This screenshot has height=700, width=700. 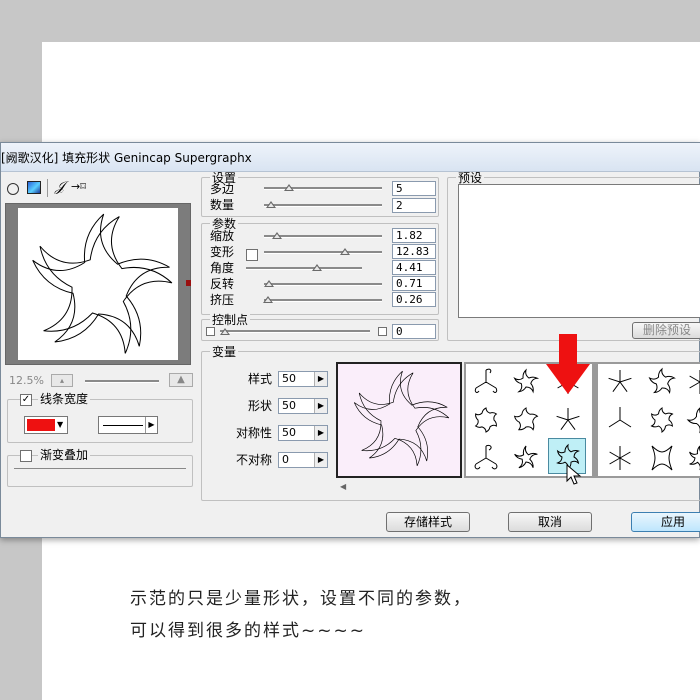 I want to click on chevron-down-icon: ▼, so click(x=60, y=424).